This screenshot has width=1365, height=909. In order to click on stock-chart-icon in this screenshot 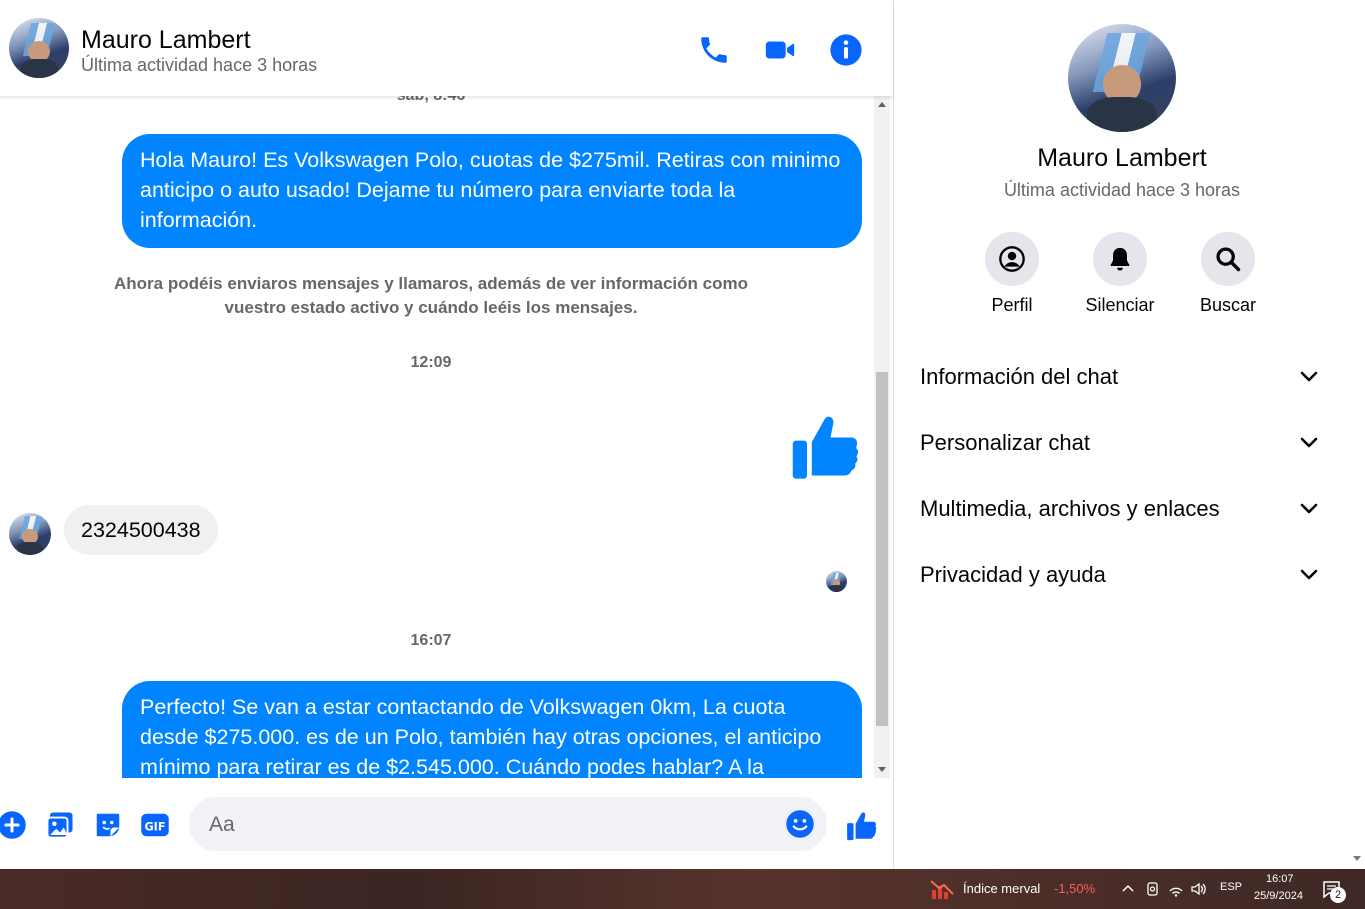, I will do `click(942, 889)`.